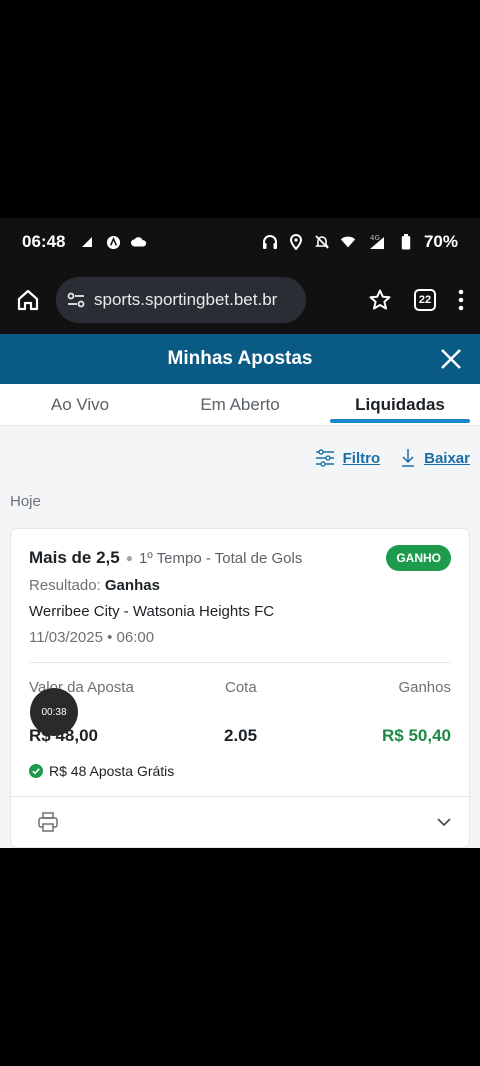 The image size is (480, 1066). Describe the element at coordinates (444, 822) in the screenshot. I see `chevron-down-icon` at that location.